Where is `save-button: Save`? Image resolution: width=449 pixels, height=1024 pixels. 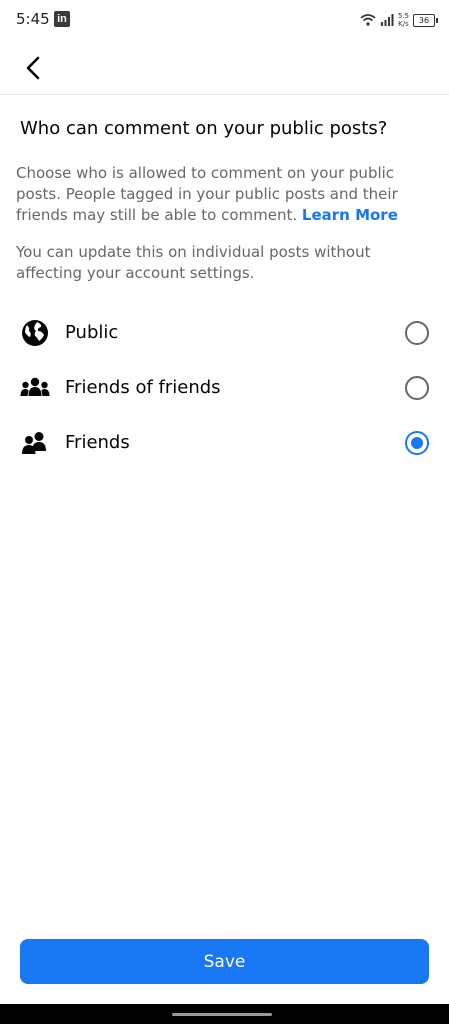
save-button: Save is located at coordinates (224, 961).